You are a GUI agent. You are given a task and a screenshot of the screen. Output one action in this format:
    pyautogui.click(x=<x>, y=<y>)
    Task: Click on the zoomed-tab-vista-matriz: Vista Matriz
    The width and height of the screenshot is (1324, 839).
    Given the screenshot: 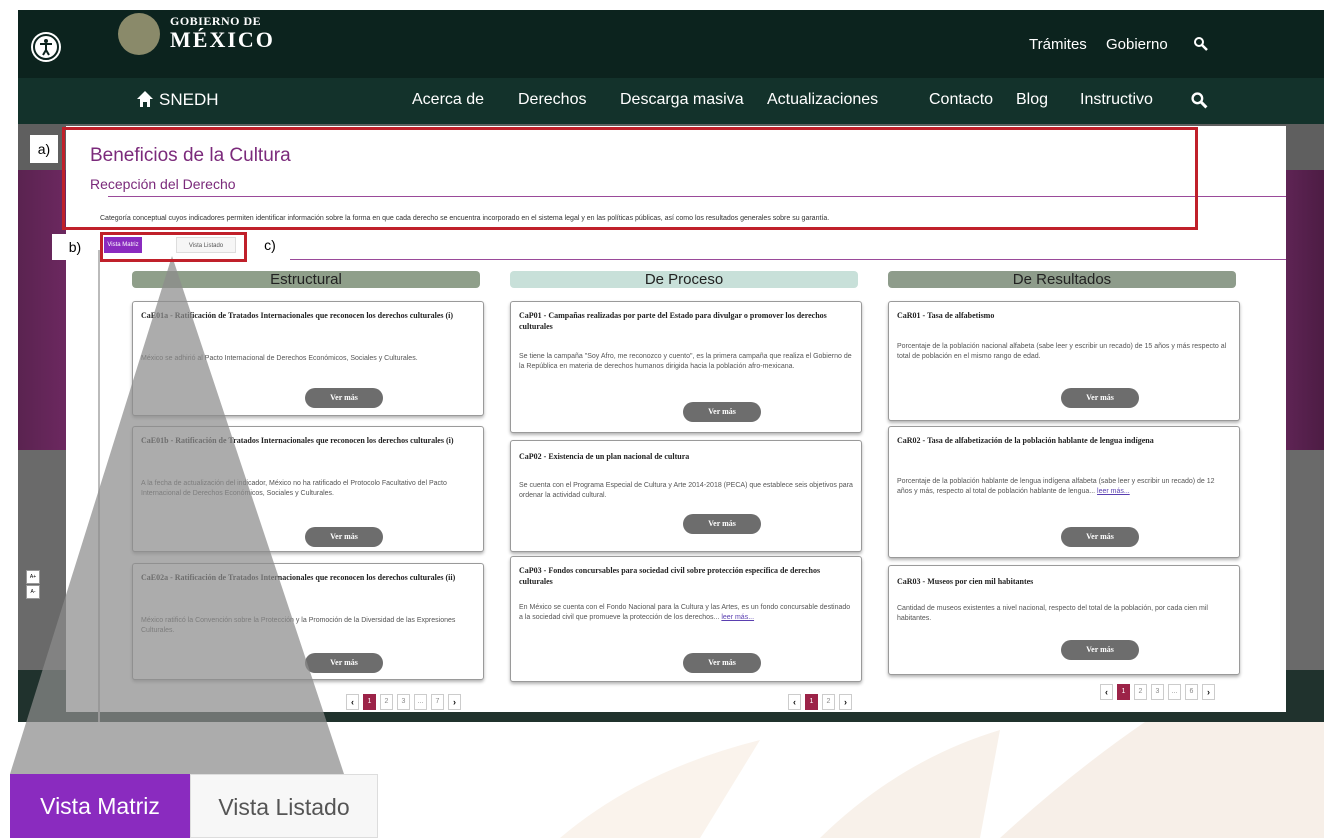 What is the action you would take?
    pyautogui.click(x=100, y=806)
    